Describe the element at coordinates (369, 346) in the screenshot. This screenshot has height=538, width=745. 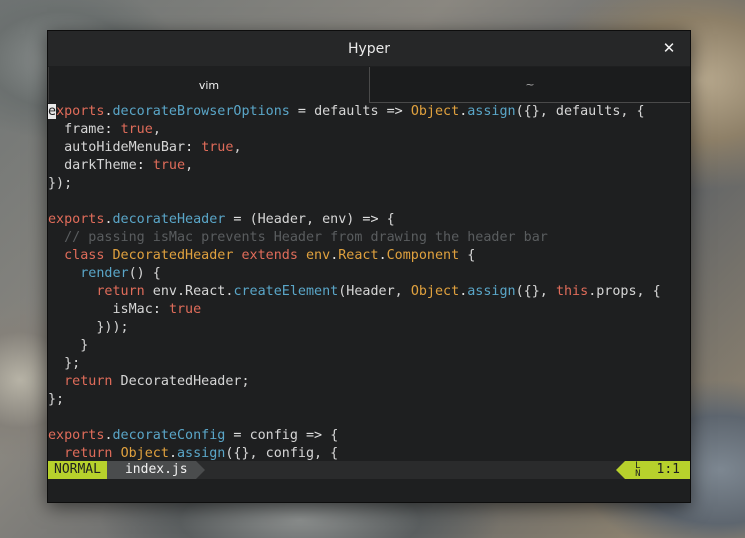
I see `code-line: }` at that location.